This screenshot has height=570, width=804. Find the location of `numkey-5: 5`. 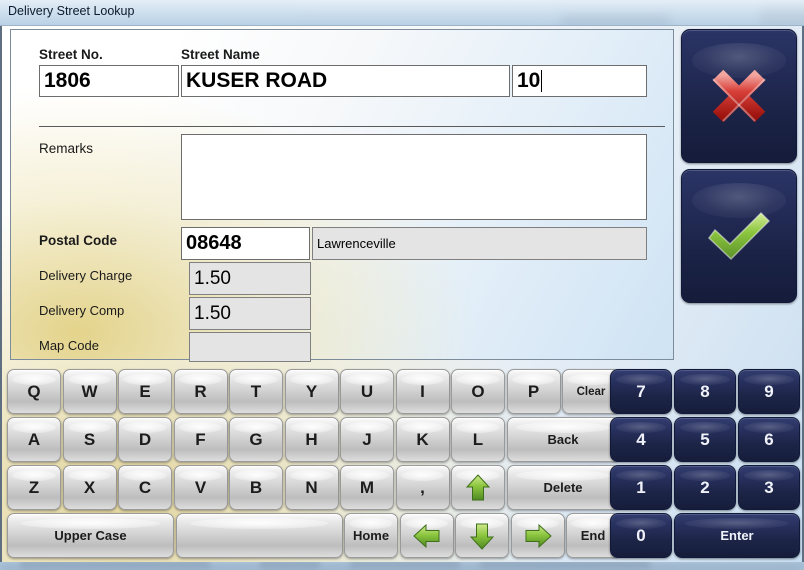

numkey-5: 5 is located at coordinates (705, 439).